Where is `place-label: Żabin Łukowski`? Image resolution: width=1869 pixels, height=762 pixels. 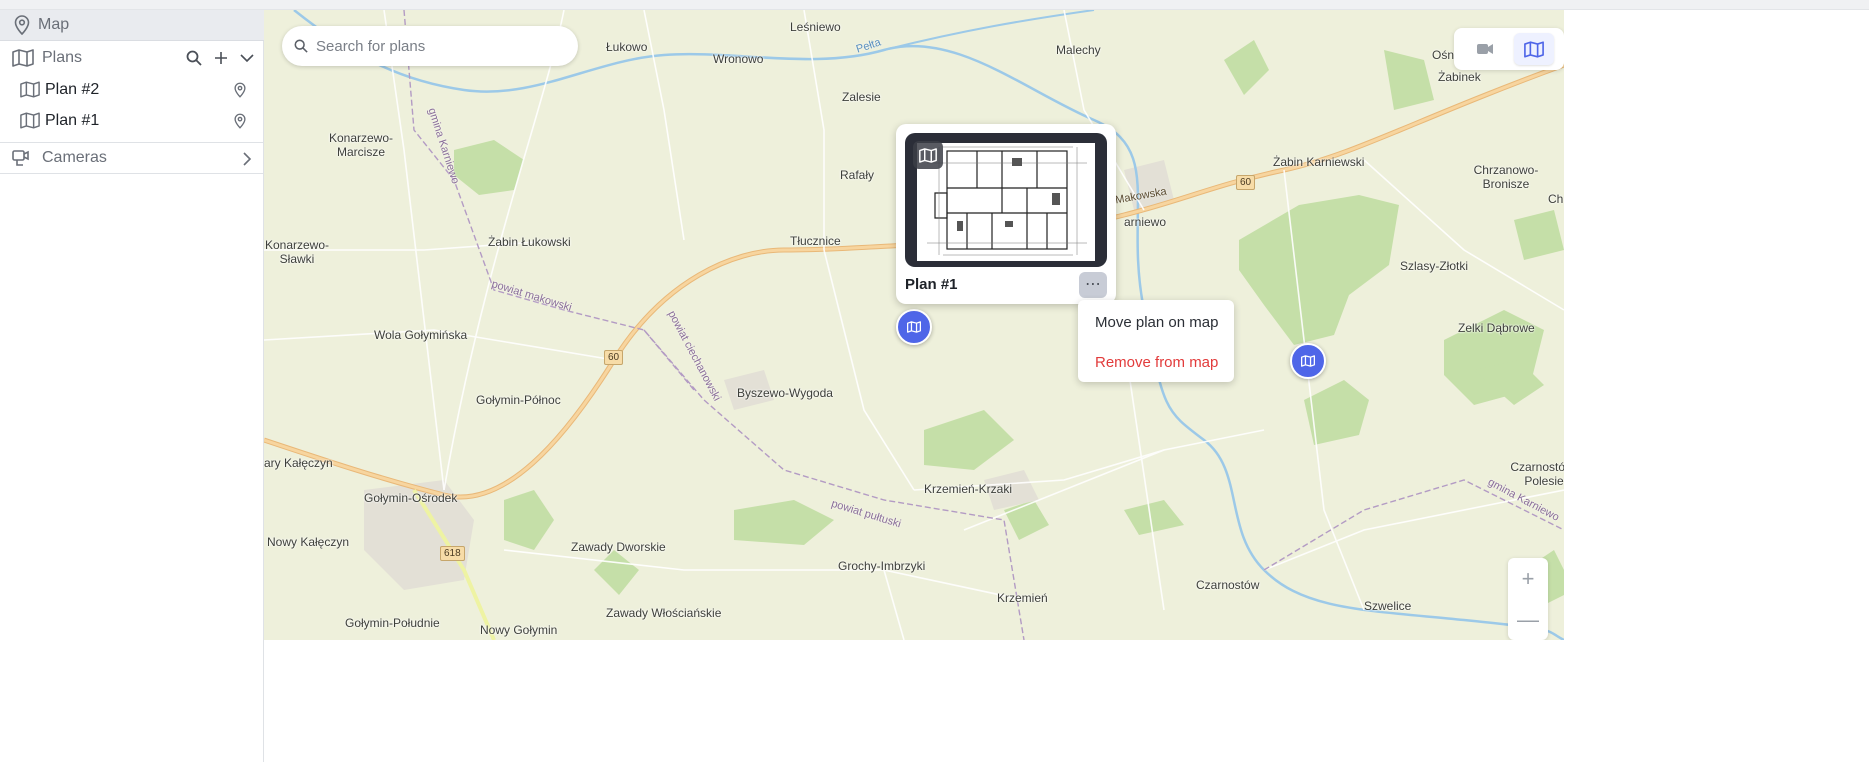 place-label: Żabin Łukowski is located at coordinates (529, 242).